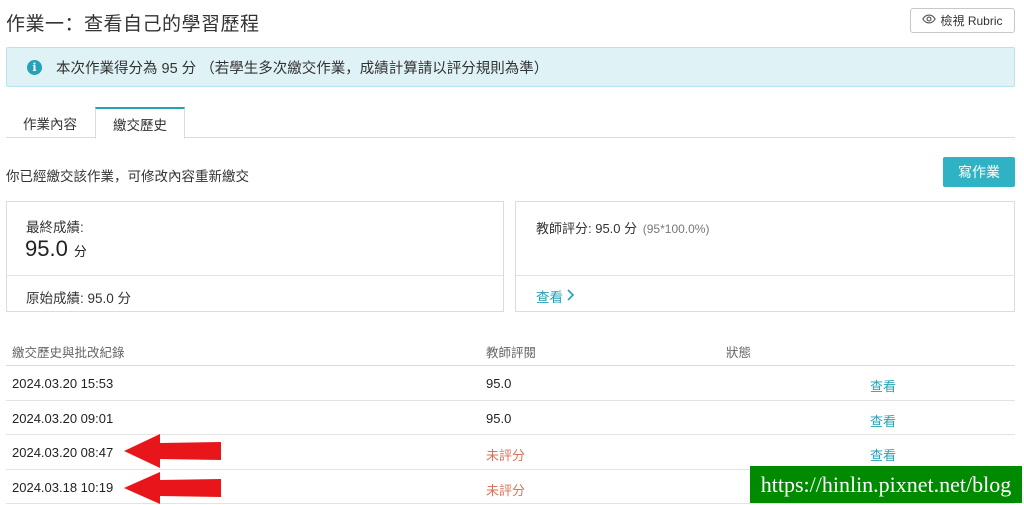 The height and width of the screenshot is (505, 1024). What do you see at coordinates (255, 256) in the screenshot?
I see `final-score-card: 最終成績: 95.0 分 原始成績: 95.0 分` at bounding box center [255, 256].